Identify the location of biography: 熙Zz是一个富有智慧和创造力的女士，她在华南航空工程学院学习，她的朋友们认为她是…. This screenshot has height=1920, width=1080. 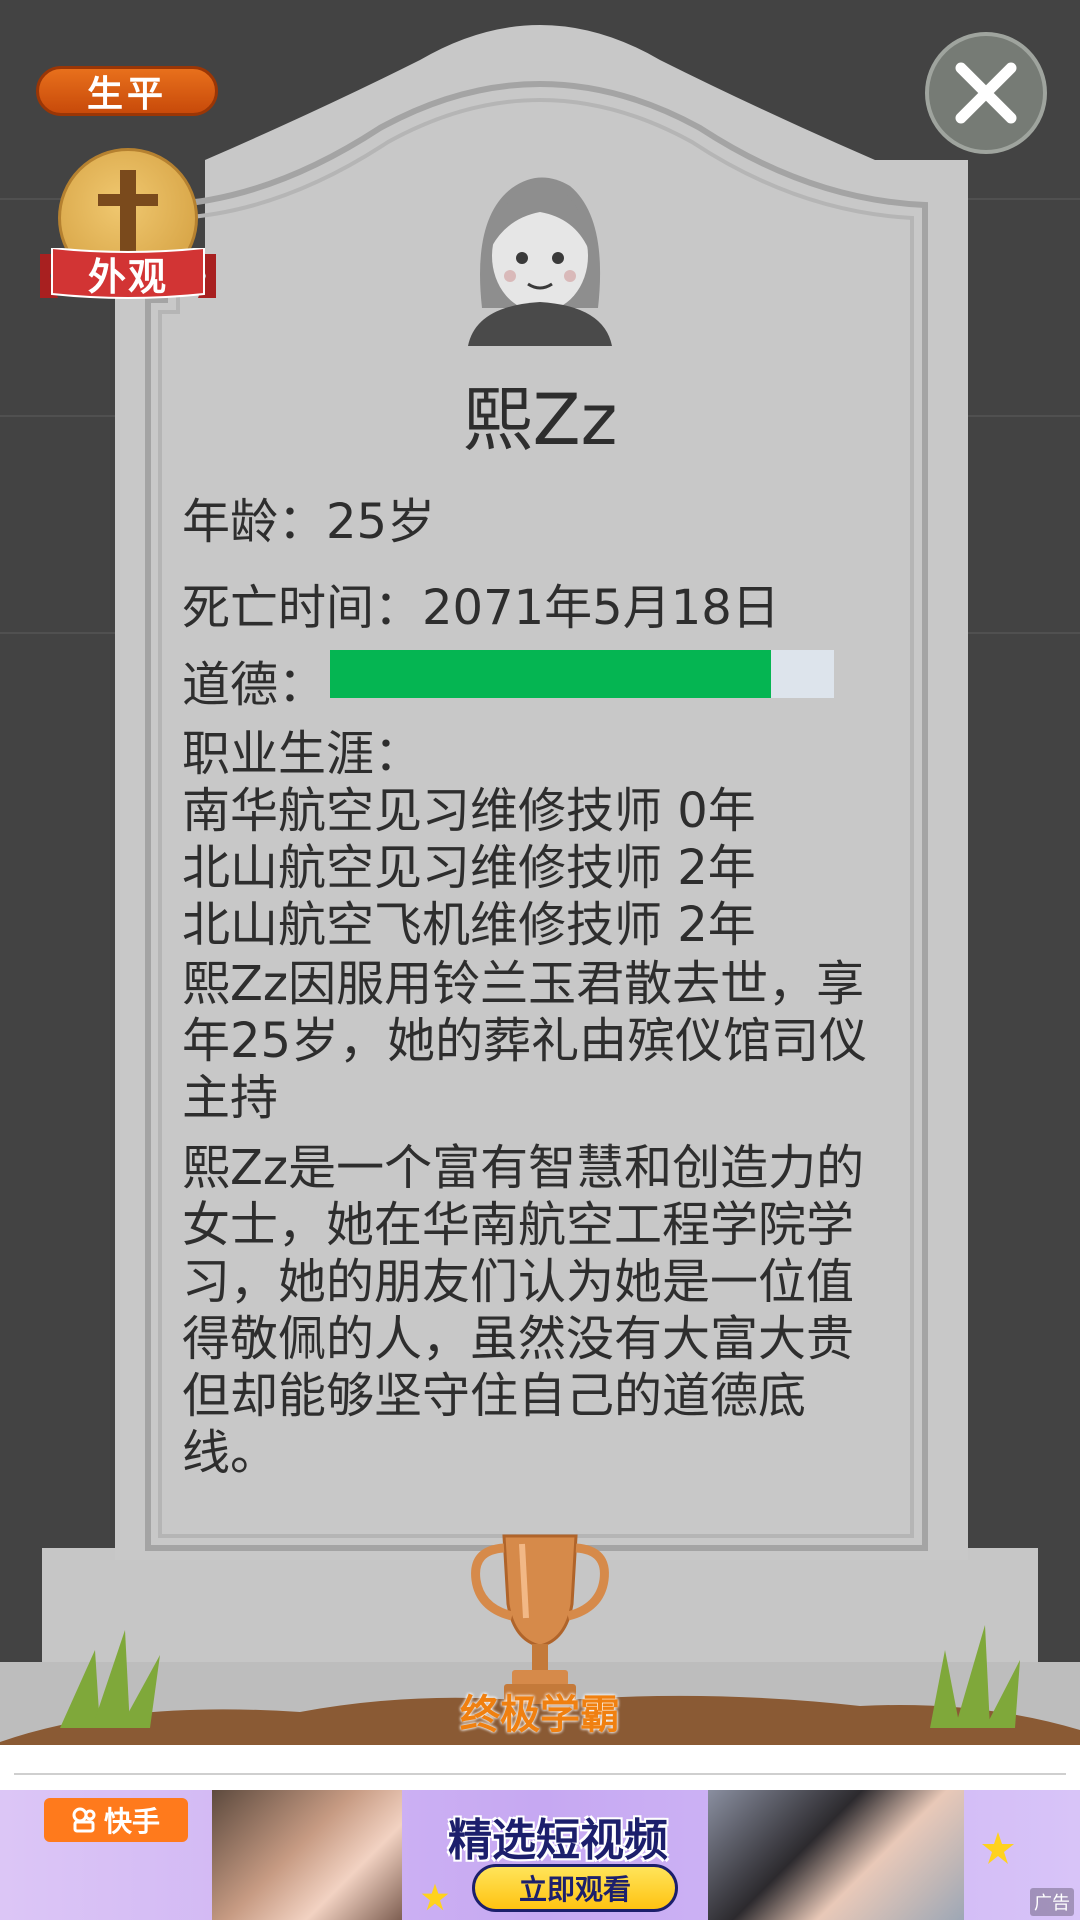
(523, 1310).